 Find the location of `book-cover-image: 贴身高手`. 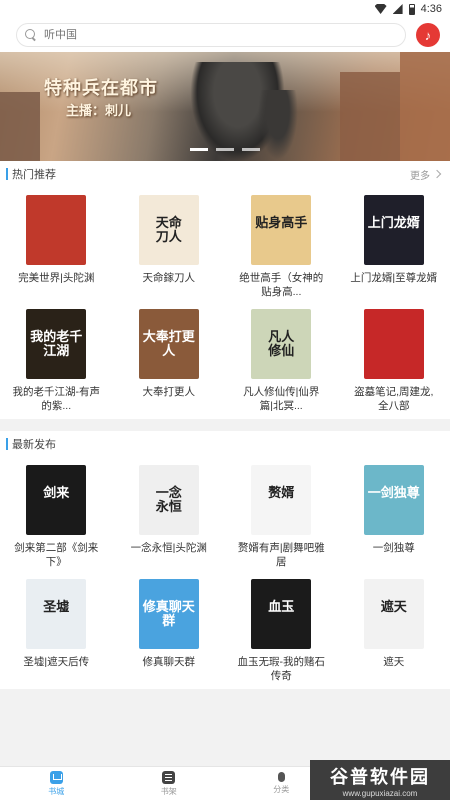

book-cover-image: 贴身高手 is located at coordinates (281, 230).